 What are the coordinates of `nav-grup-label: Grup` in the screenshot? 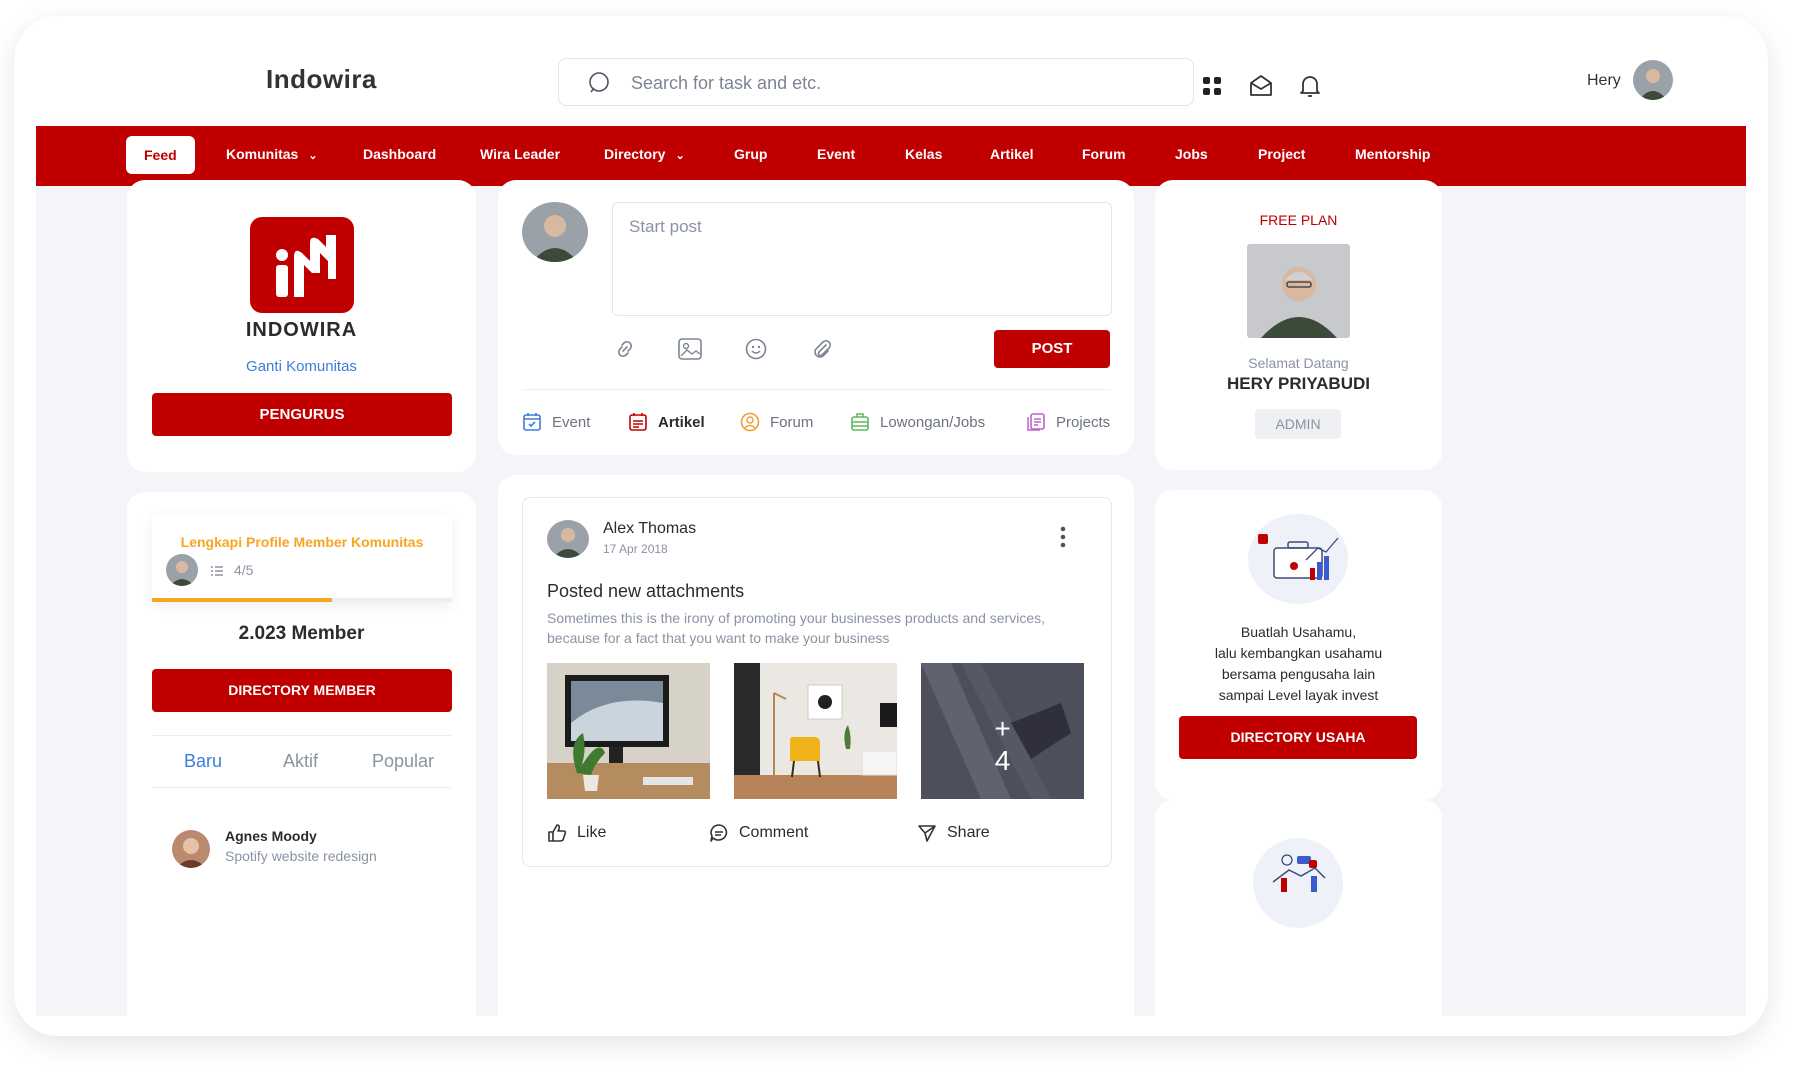 It's located at (751, 154).